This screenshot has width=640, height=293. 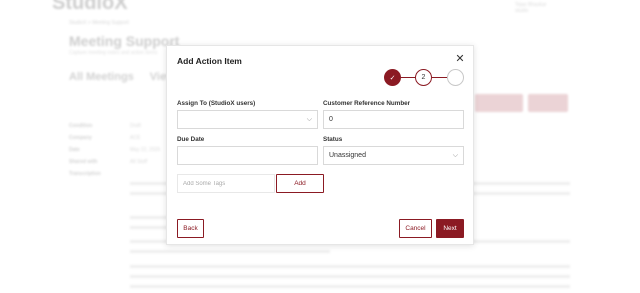 What do you see at coordinates (450, 228) in the screenshot?
I see `next-button: Next` at bounding box center [450, 228].